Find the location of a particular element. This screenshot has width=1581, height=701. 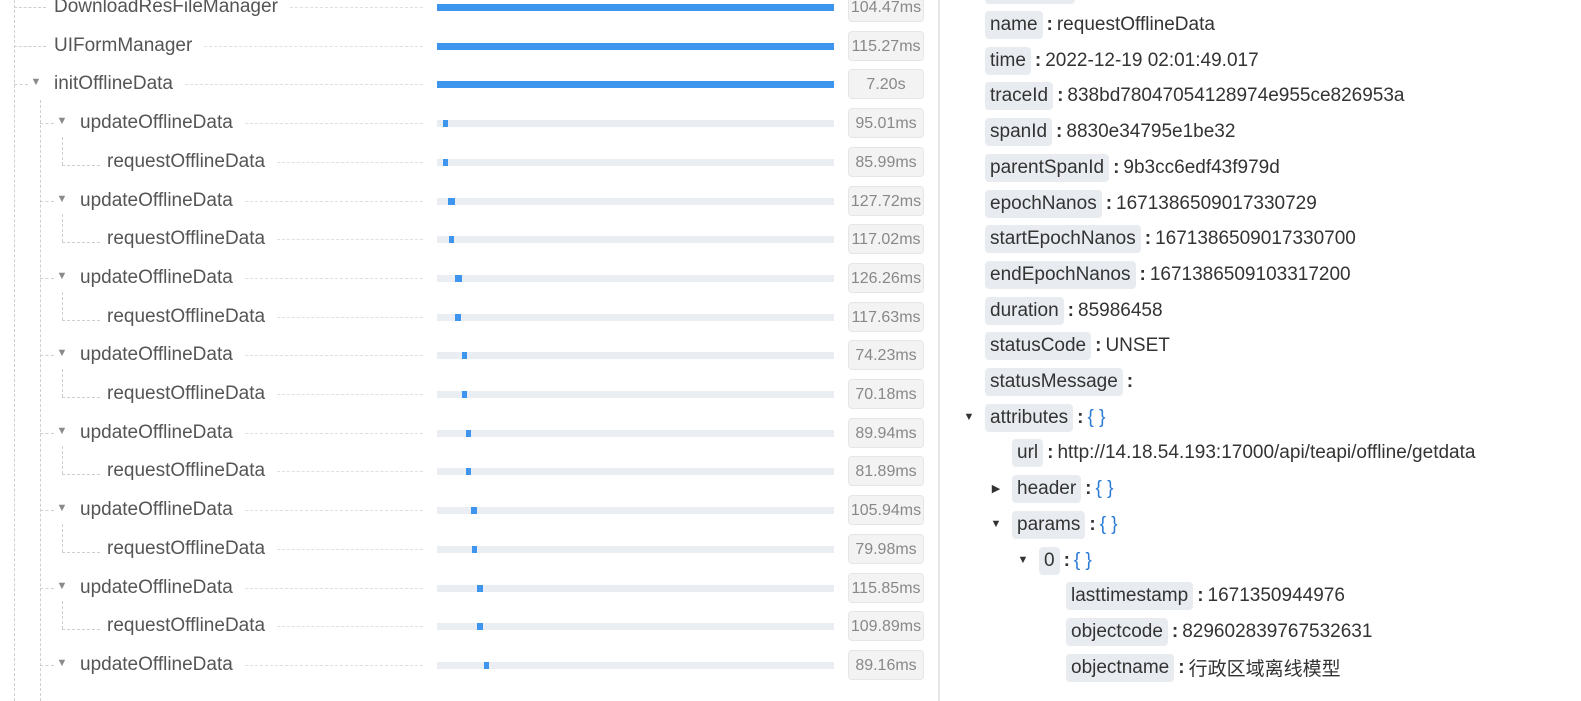

trace-span-row: ▼ initOfflineData 7.20s is located at coordinates (469, 84).